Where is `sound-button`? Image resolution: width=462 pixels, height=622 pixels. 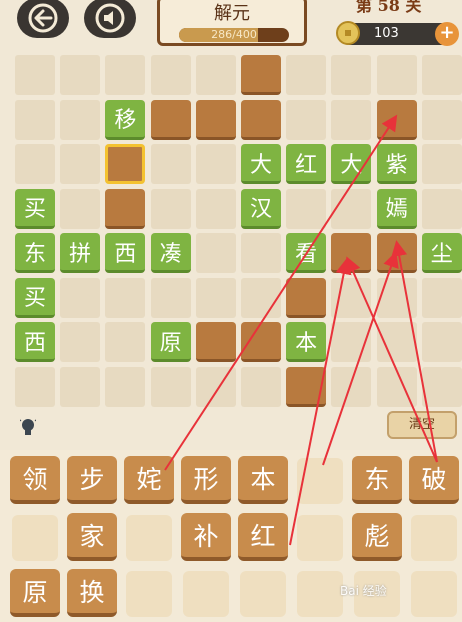 sound-button is located at coordinates (110, 19).